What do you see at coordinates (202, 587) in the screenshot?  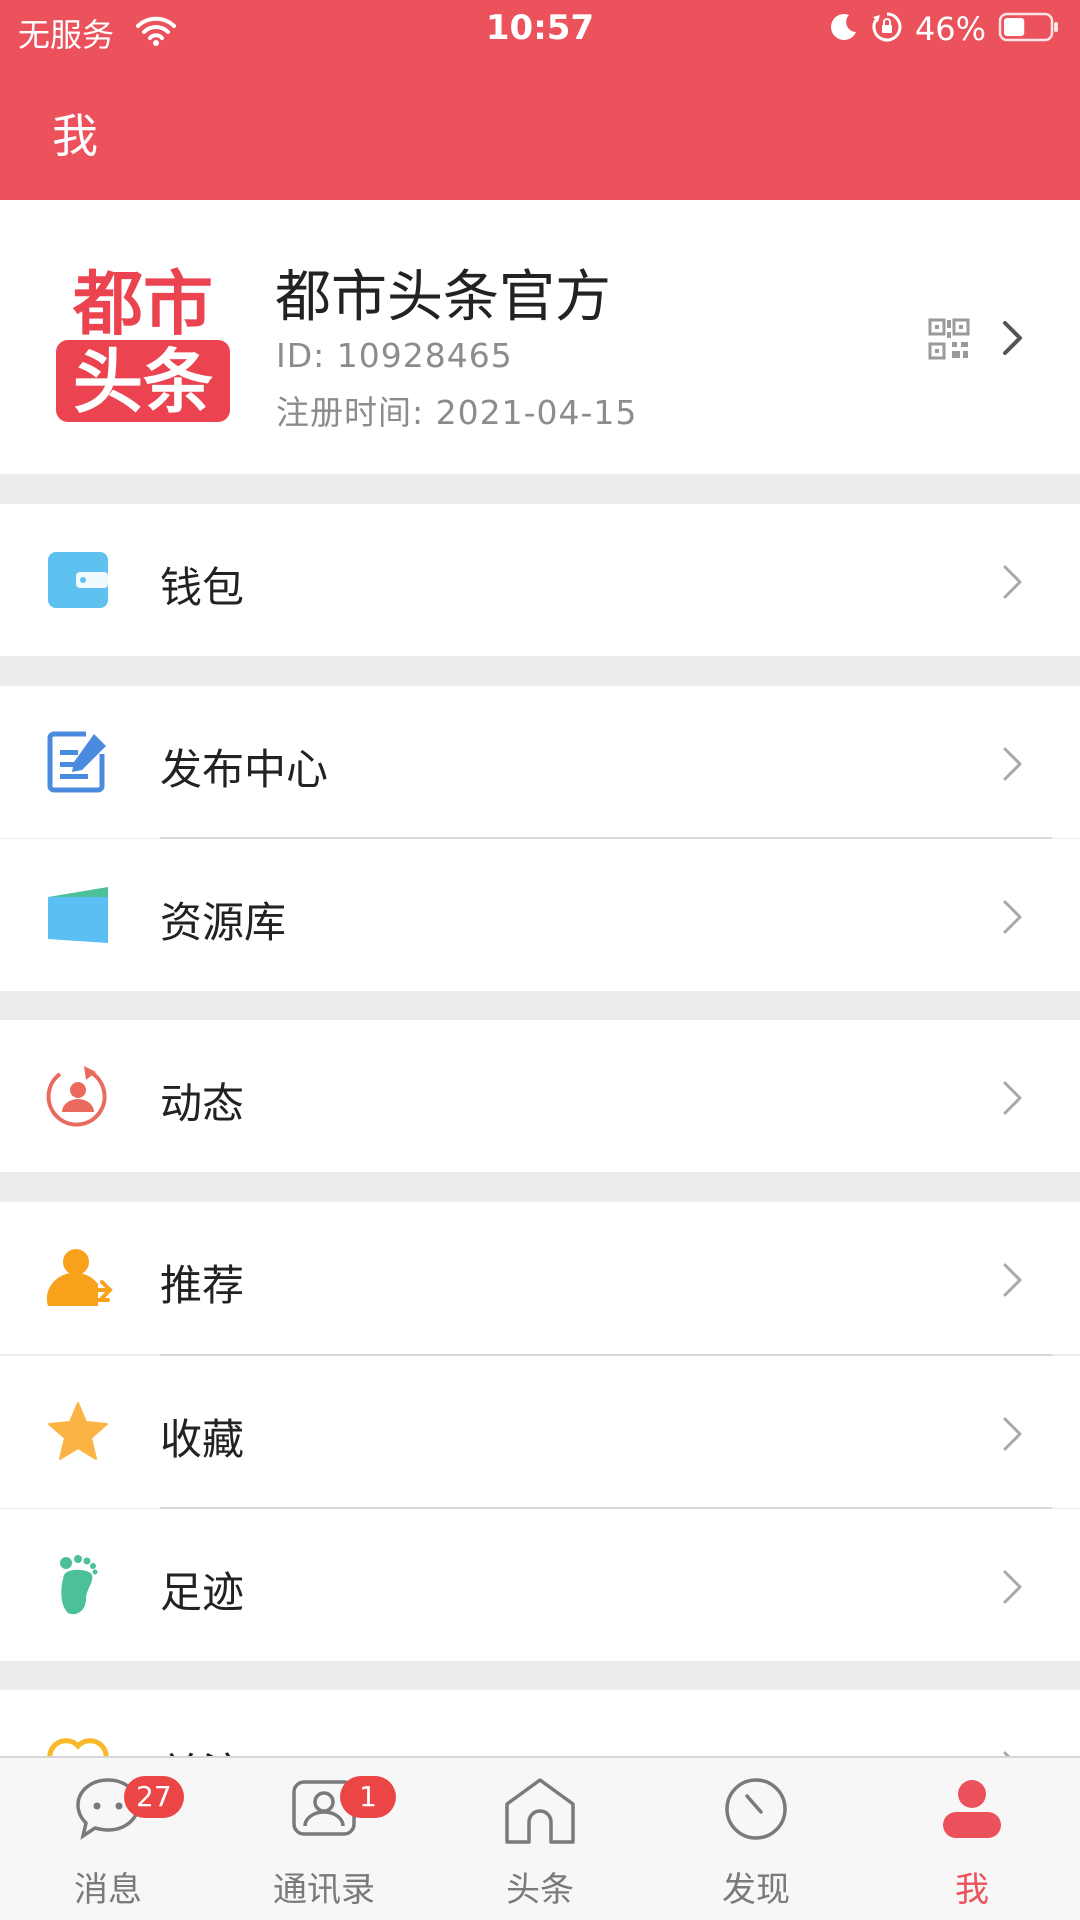 I see `menu-label-wallet: 钱包` at bounding box center [202, 587].